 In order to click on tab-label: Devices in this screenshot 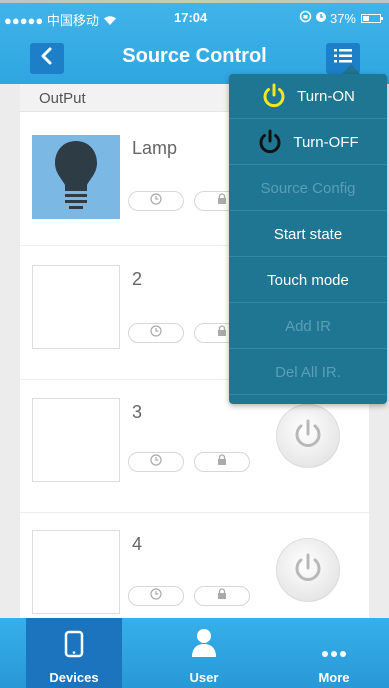, I will do `click(74, 677)`.